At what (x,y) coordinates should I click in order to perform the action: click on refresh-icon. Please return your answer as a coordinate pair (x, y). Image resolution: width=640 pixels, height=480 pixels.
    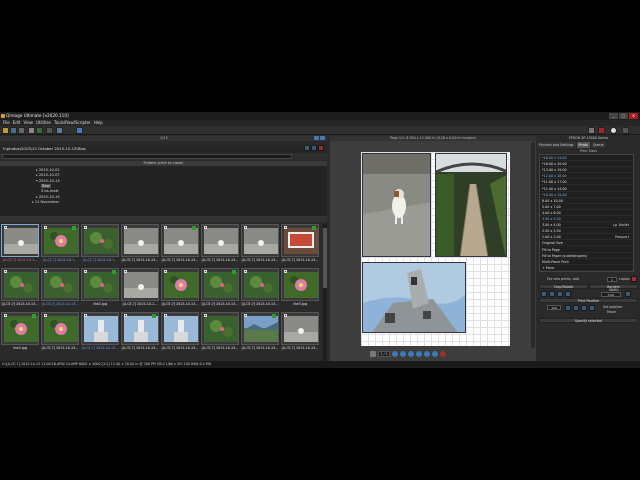
    Looking at the image, I should click on (39, 130).